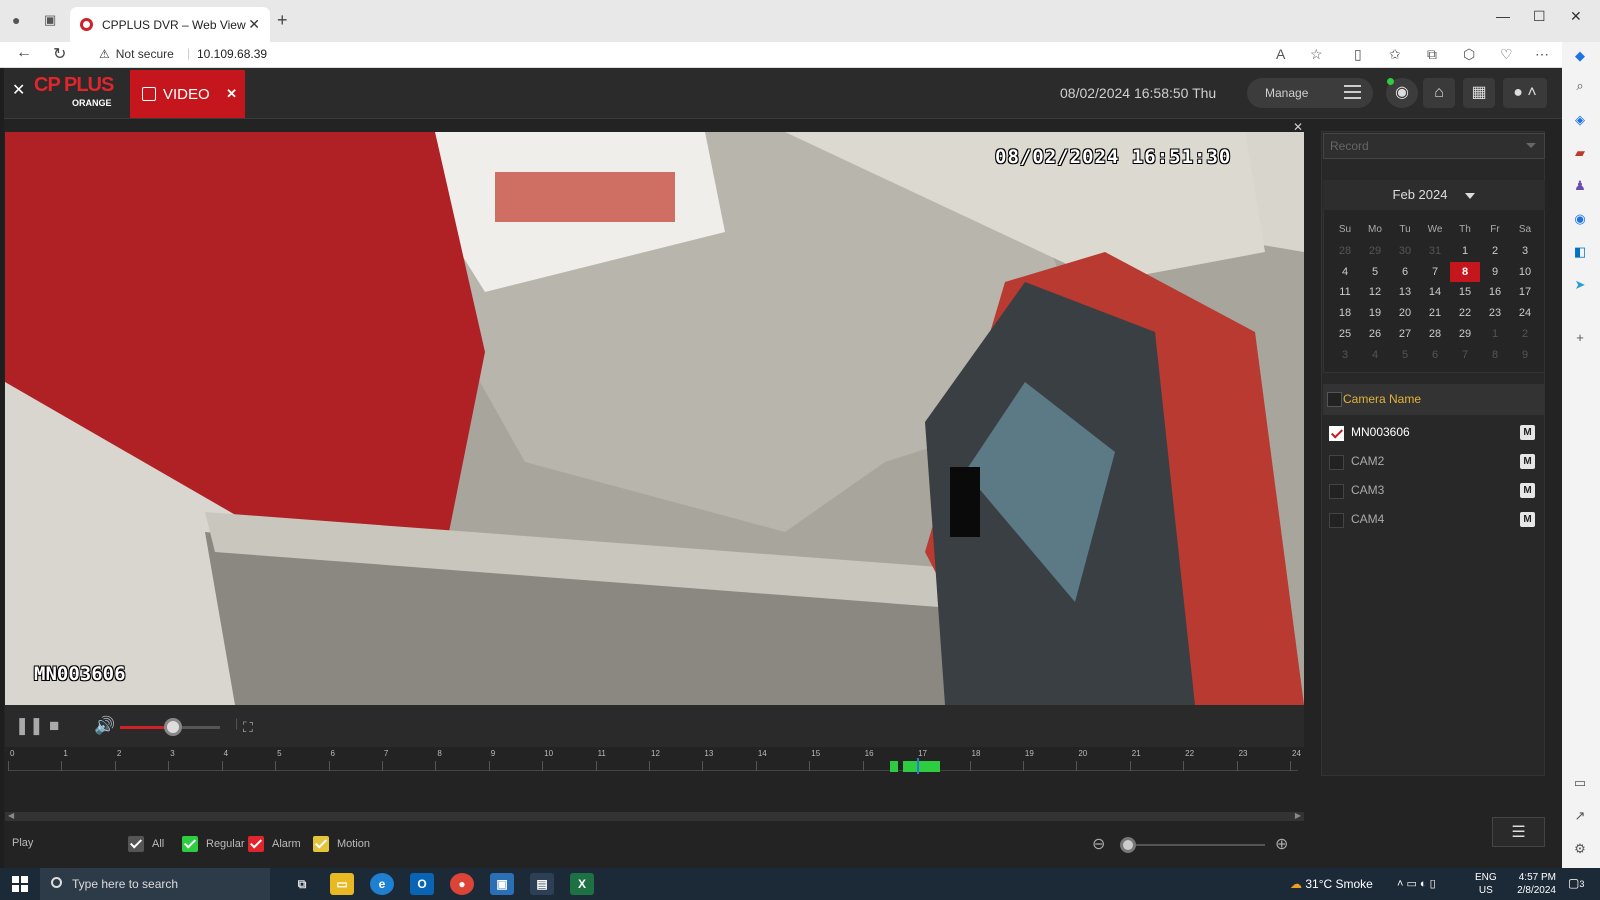 The height and width of the screenshot is (900, 1600). What do you see at coordinates (1375, 292) in the screenshot?
I see `calendar-day: 12` at bounding box center [1375, 292].